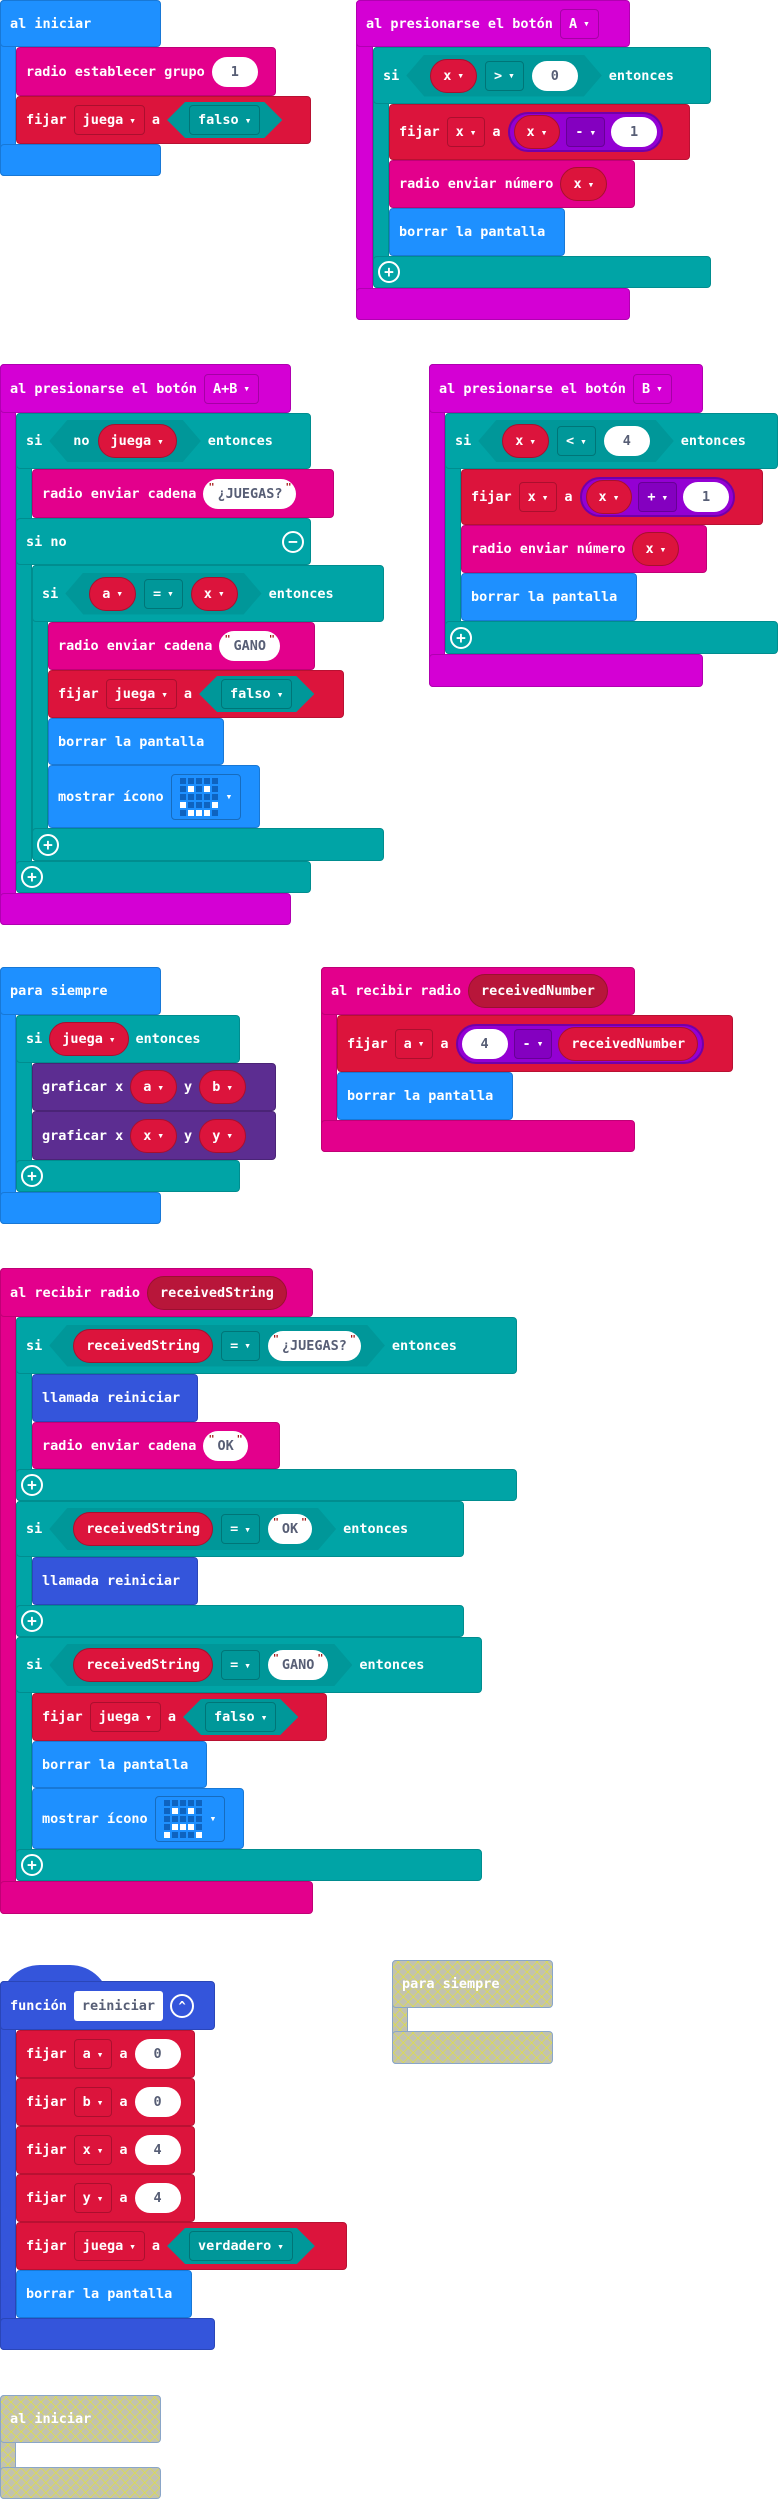 The image size is (778, 2499). I want to click on math-block: 4- ▾ receivedNumber, so click(580, 1043).